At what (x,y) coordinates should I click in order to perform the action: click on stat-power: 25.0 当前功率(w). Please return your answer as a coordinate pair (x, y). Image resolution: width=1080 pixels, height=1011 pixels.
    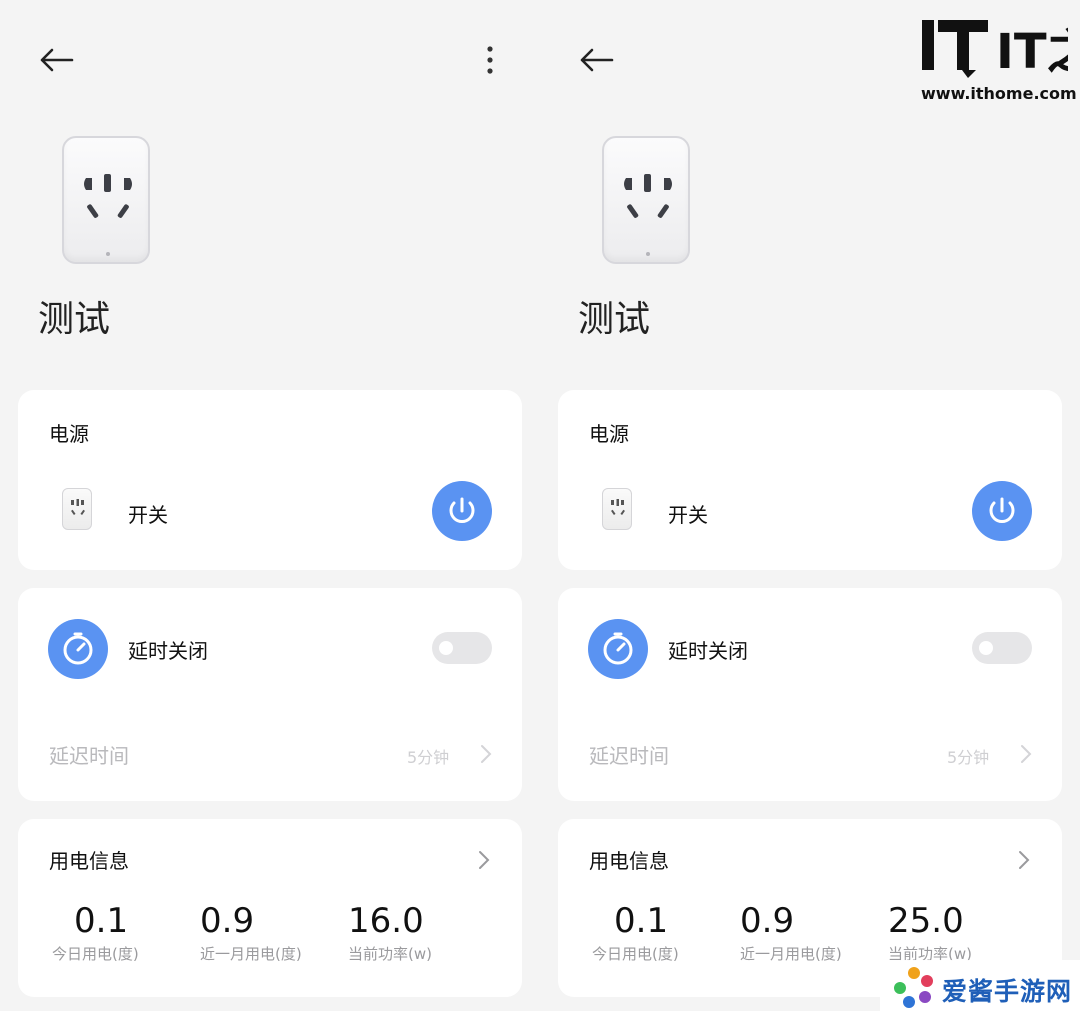
    Looking at the image, I should click on (930, 932).